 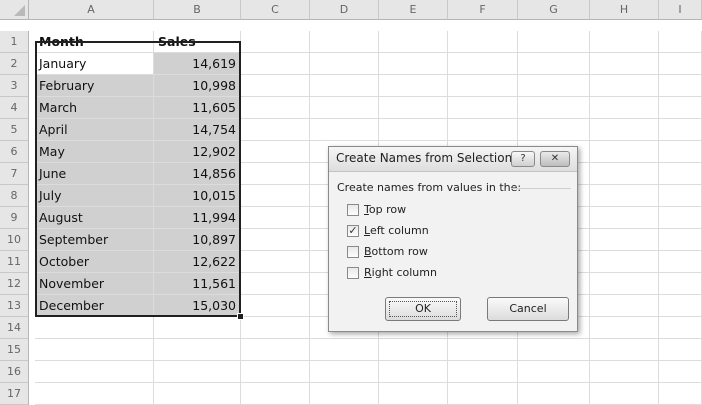 What do you see at coordinates (197, 240) in the screenshot?
I see `cell-sales: 10,897` at bounding box center [197, 240].